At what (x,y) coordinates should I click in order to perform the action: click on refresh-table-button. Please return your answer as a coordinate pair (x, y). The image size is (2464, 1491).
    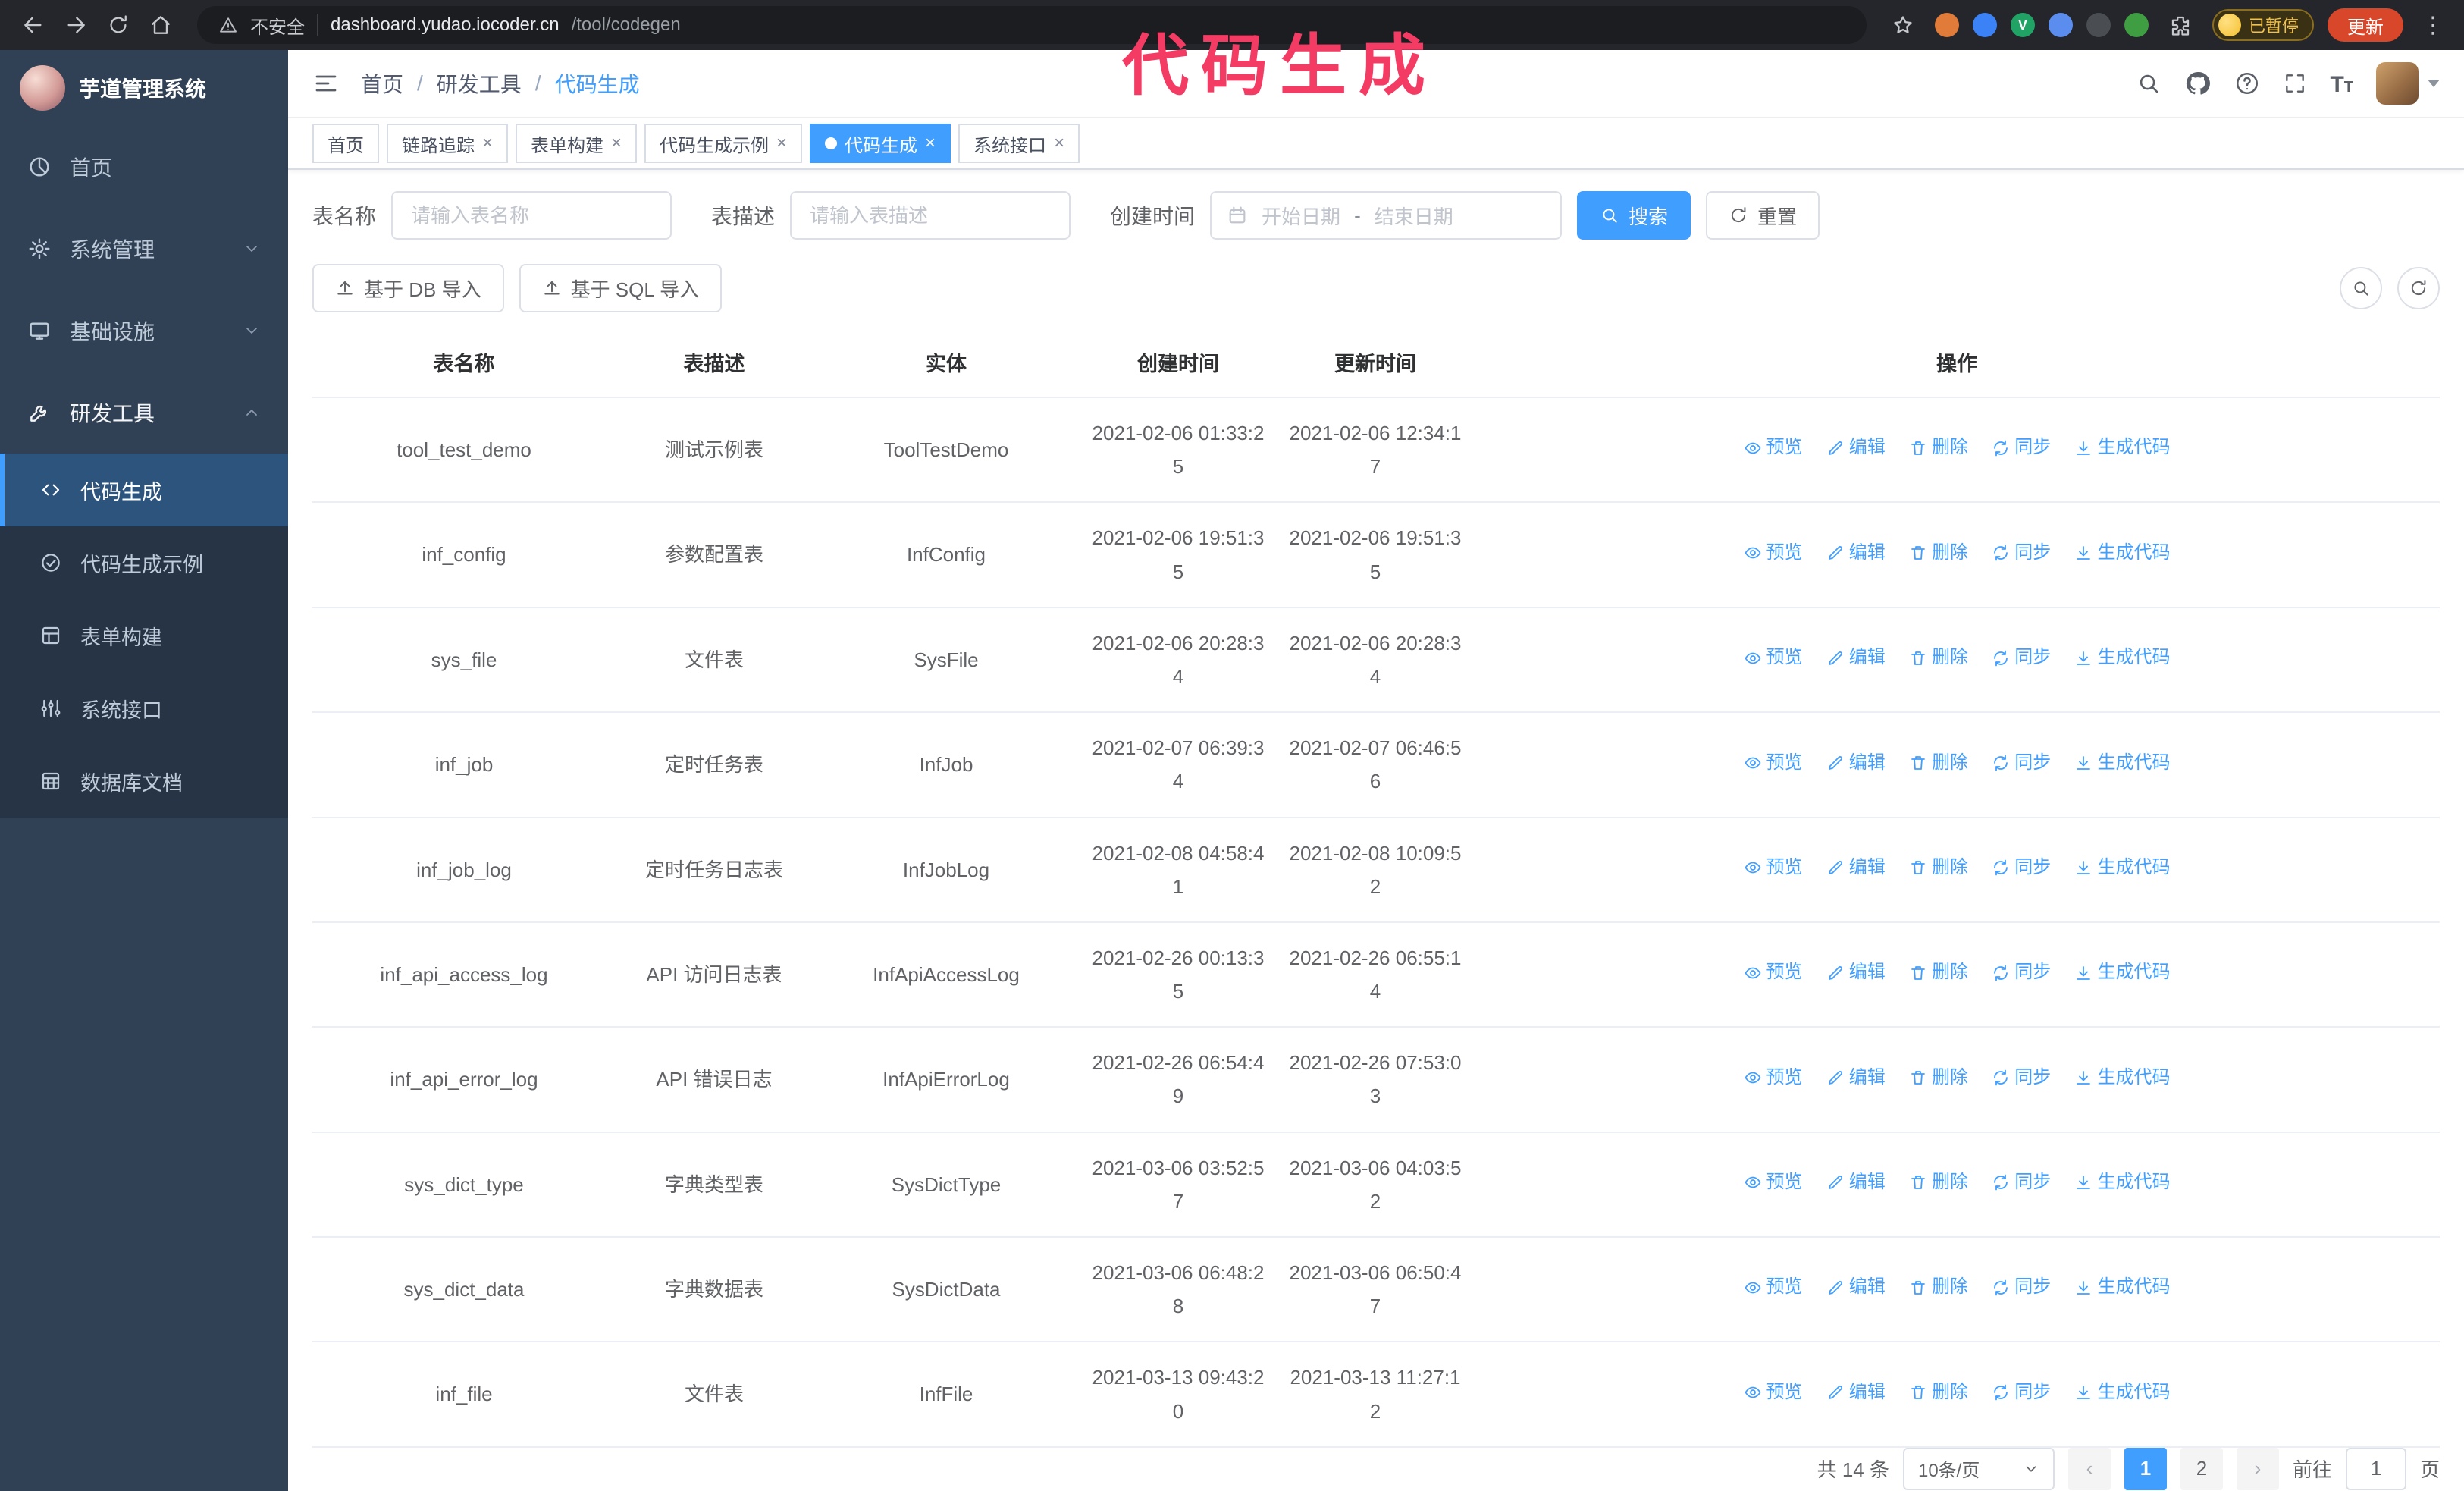
    Looking at the image, I should click on (2418, 288).